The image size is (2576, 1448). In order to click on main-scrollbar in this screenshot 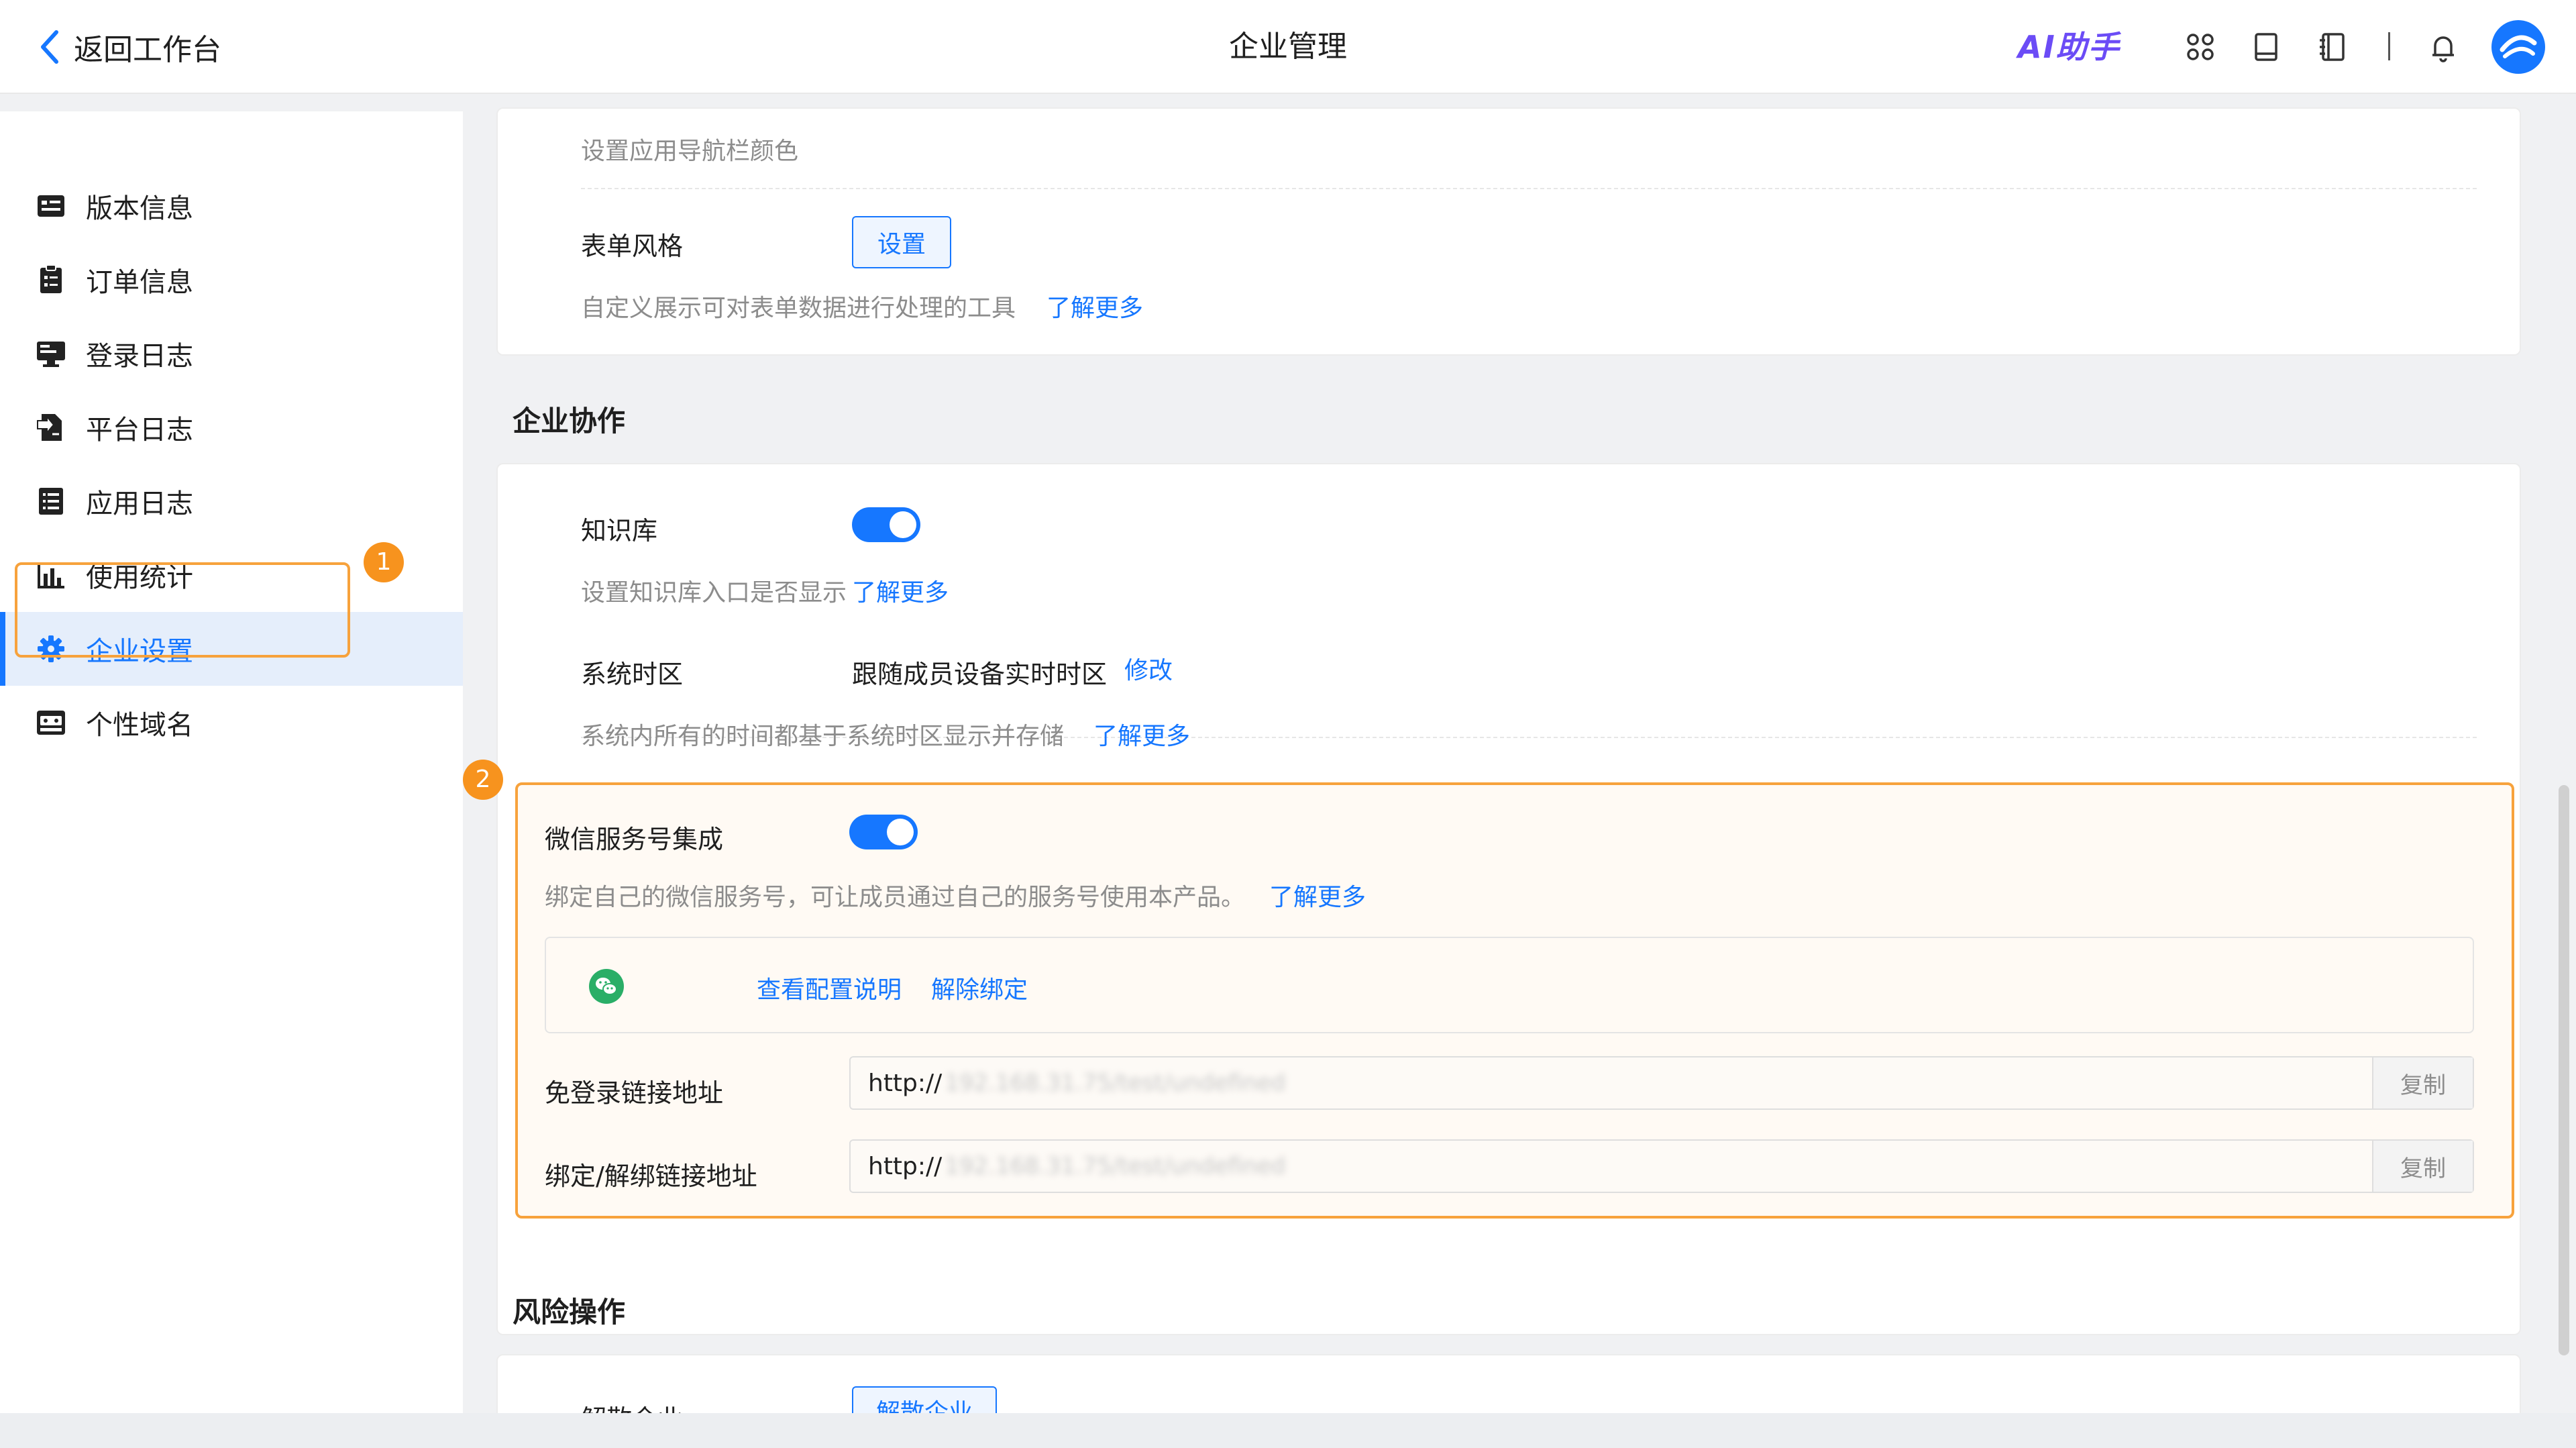, I will do `click(2564, 1070)`.